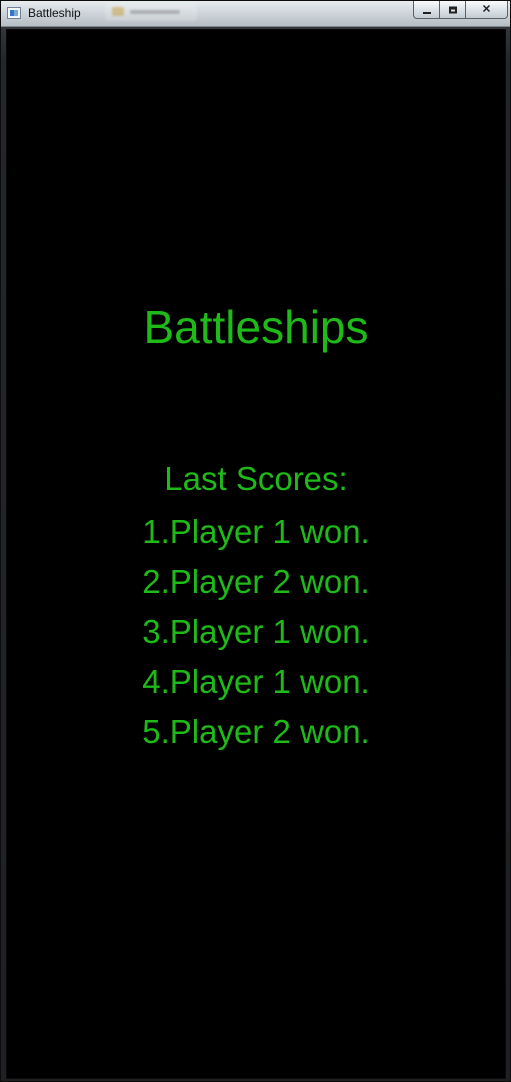 The width and height of the screenshot is (511, 1082). What do you see at coordinates (426, 10) in the screenshot?
I see `minimize-button` at bounding box center [426, 10].